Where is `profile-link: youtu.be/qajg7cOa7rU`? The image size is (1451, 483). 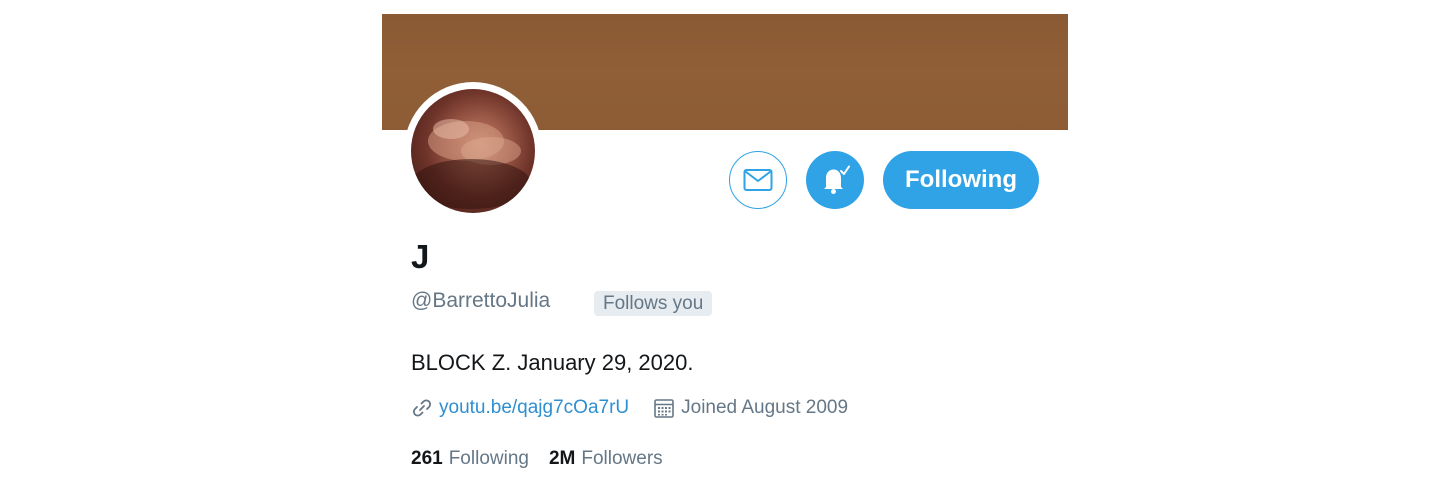
profile-link: youtu.be/qajg7cOa7rU is located at coordinates (520, 408).